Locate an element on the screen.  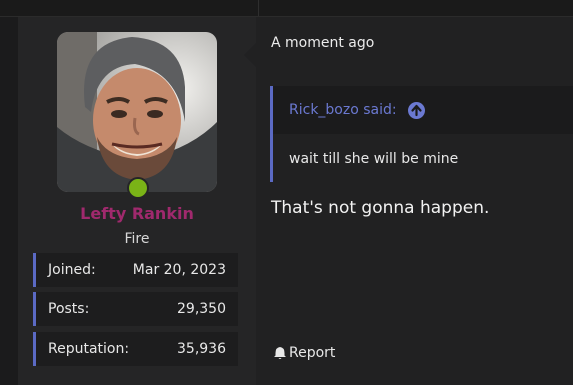
quote-author-link: Rick_bozo said: is located at coordinates (343, 110).